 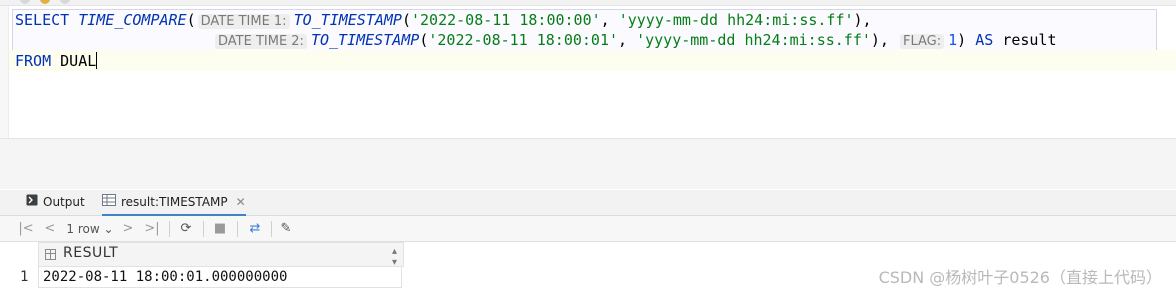 I want to click on chevron-down-icon: ⌄, so click(x=108, y=229).